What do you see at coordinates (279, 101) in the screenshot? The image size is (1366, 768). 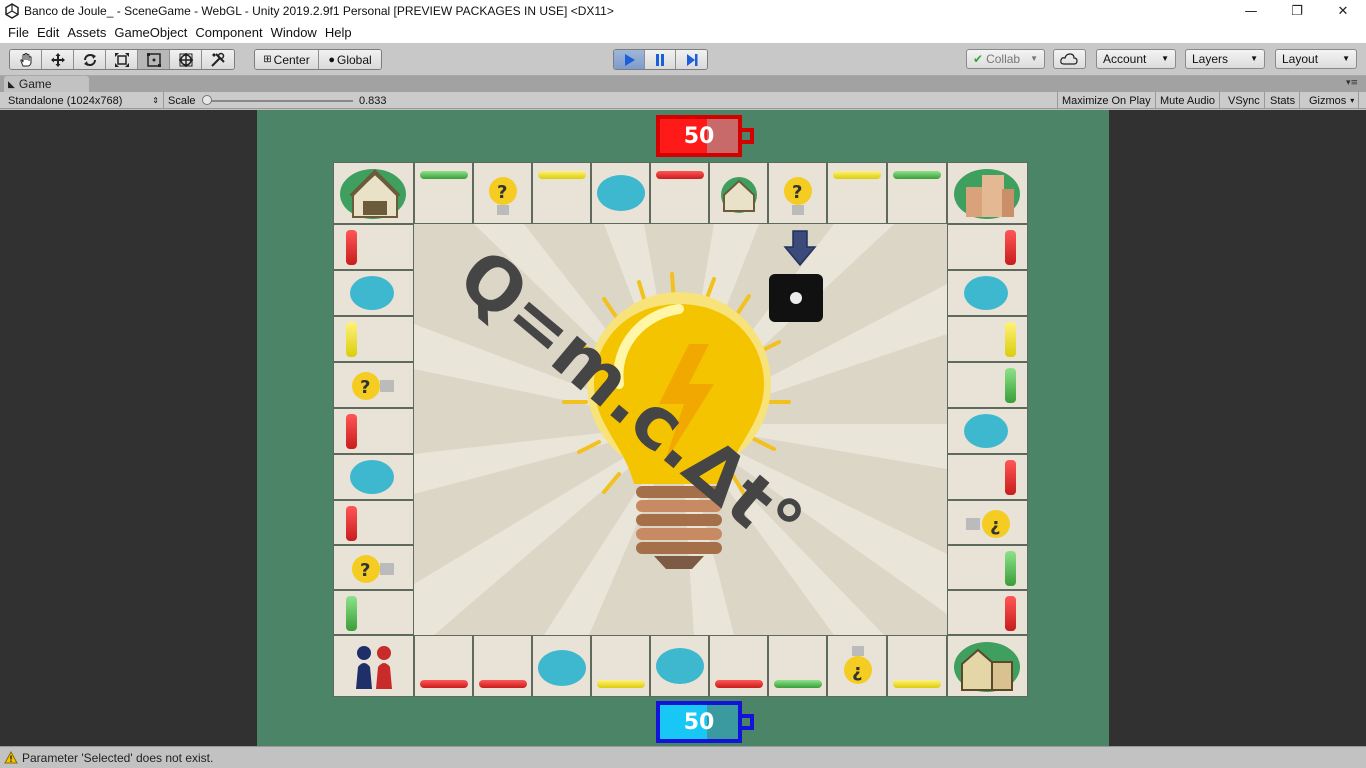 I see `scale-slider-track` at bounding box center [279, 101].